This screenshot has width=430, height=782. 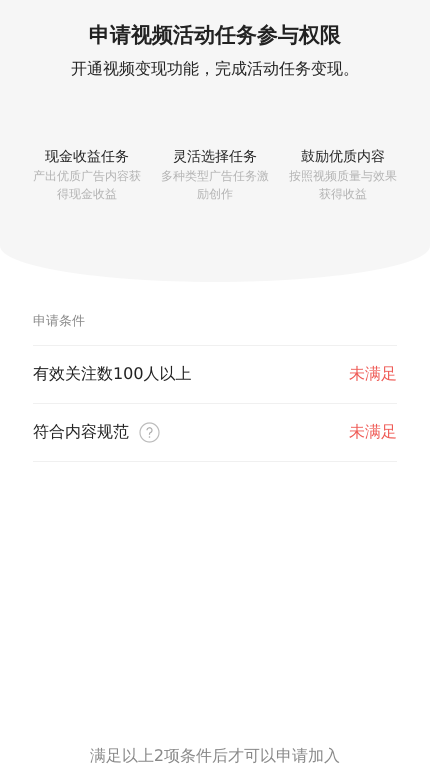 I want to click on help-icon, so click(x=149, y=432).